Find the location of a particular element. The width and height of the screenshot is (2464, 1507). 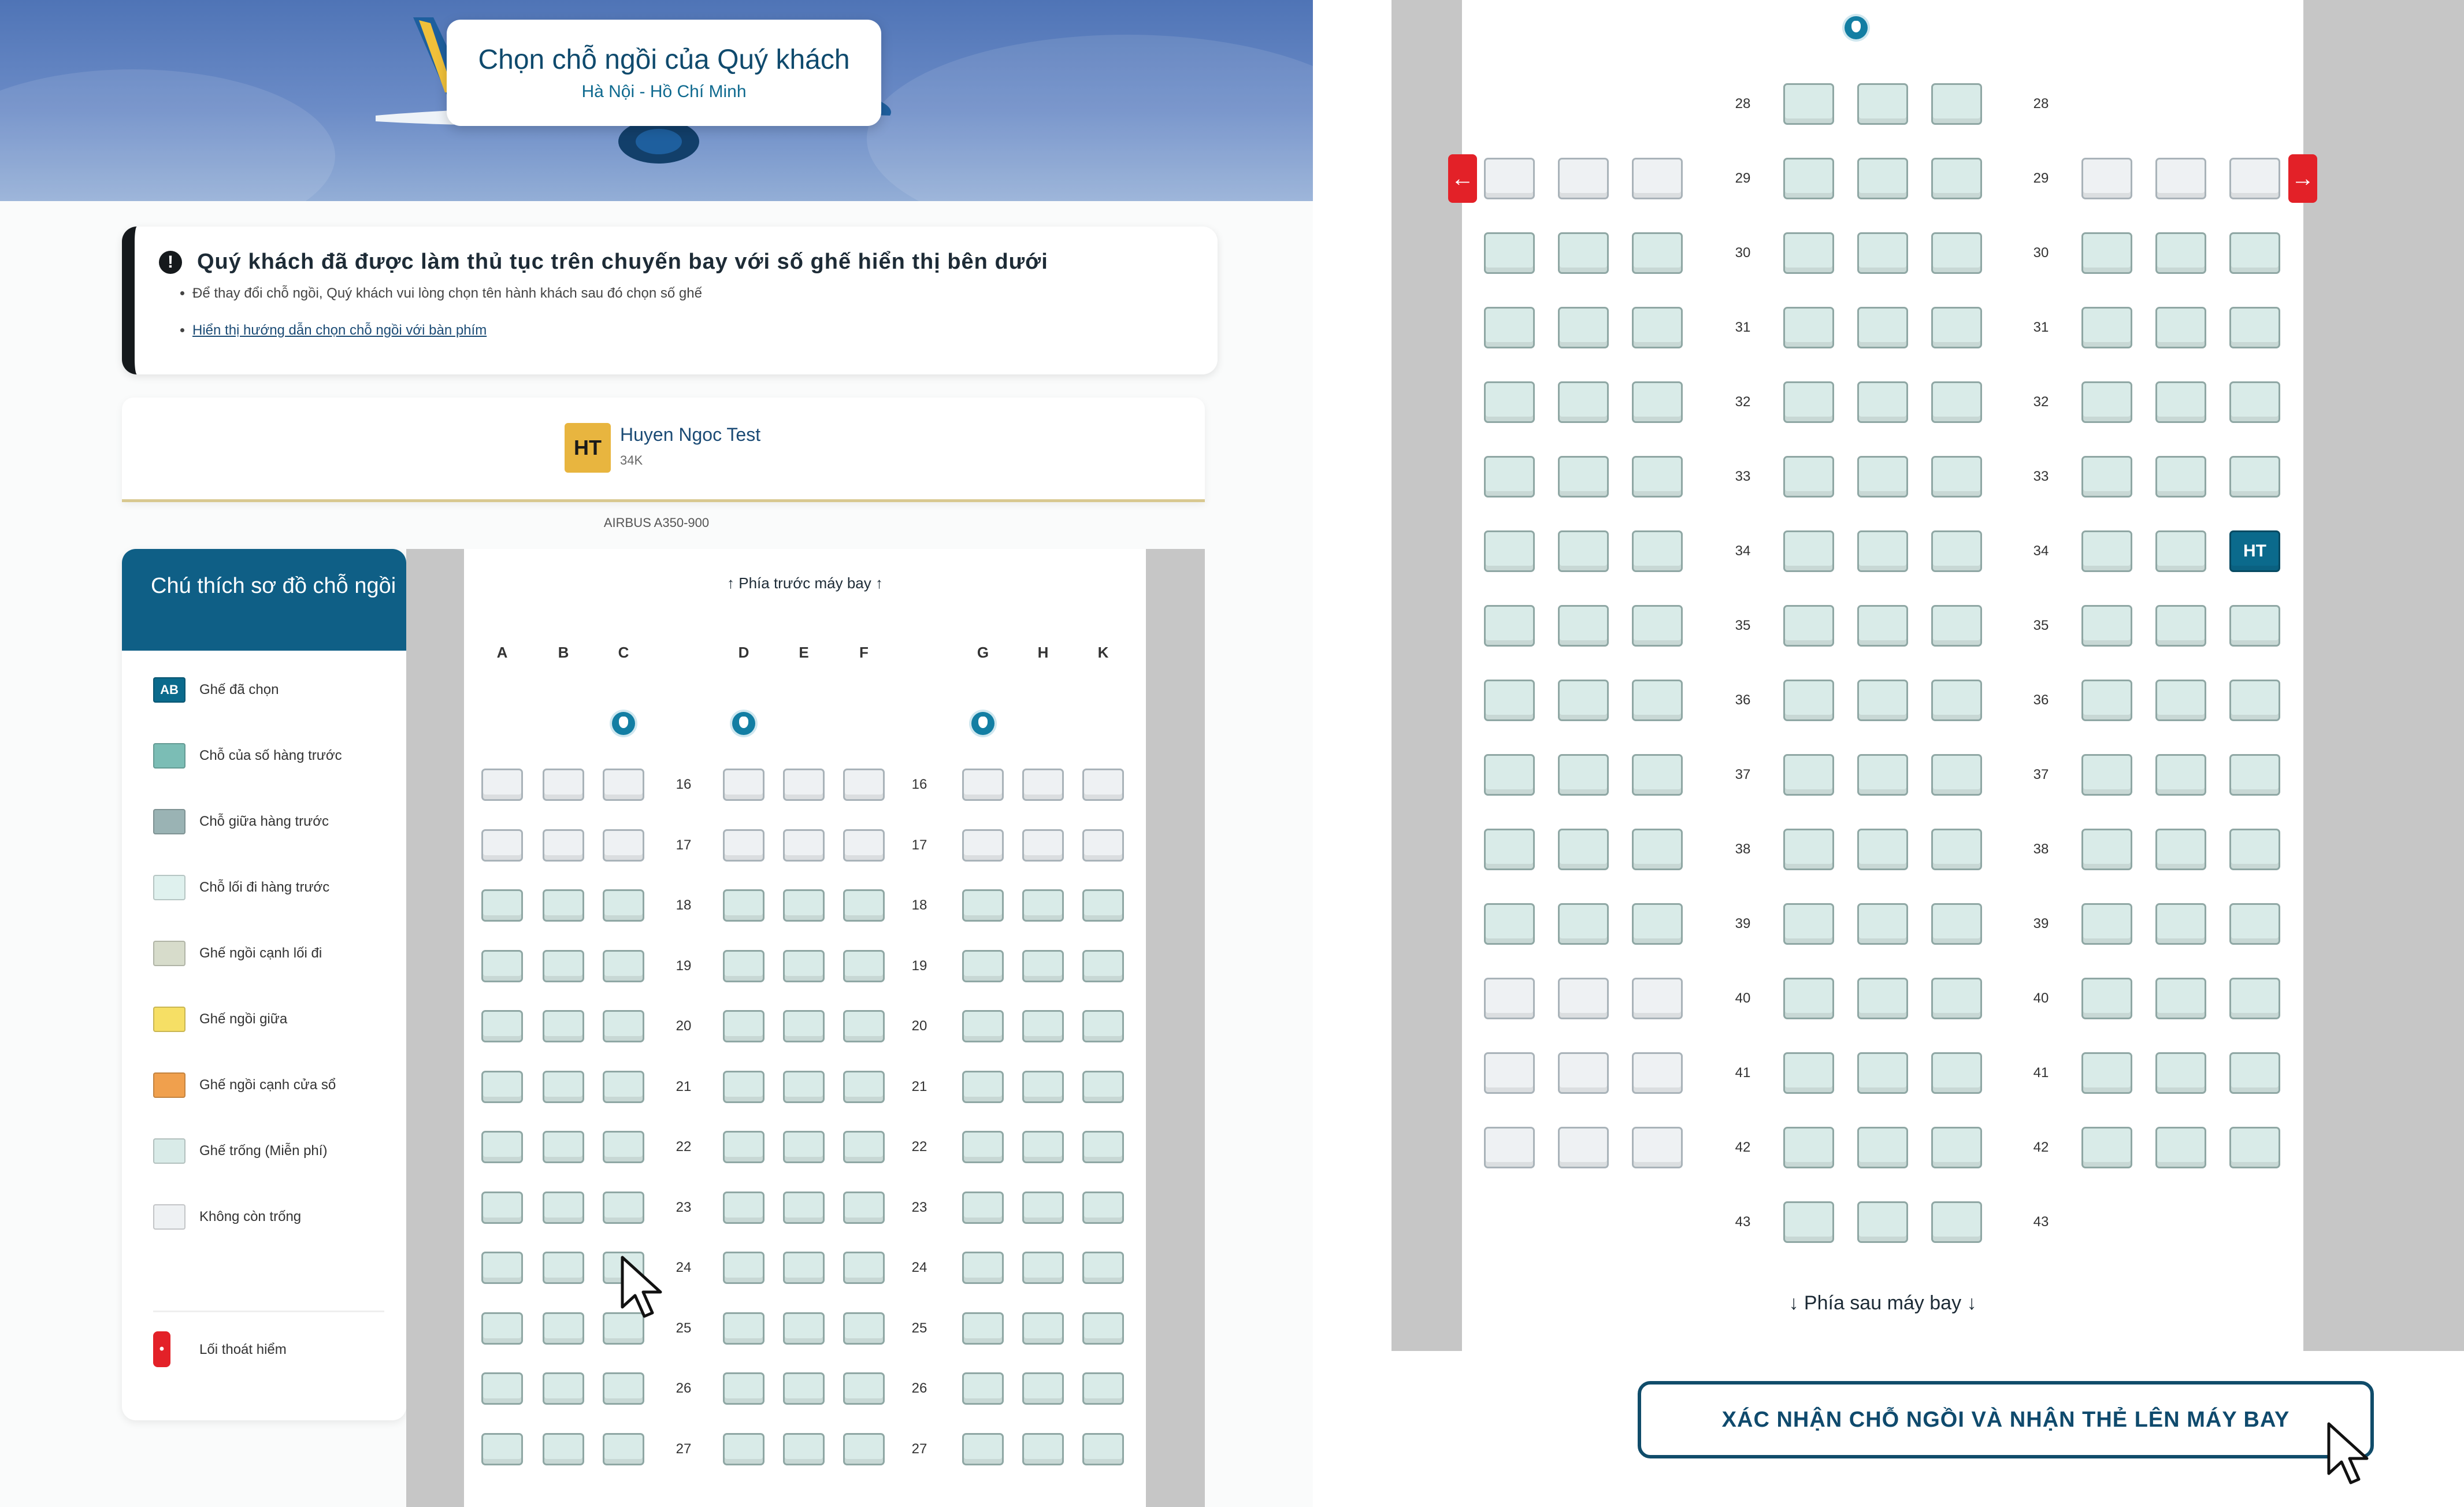

seat-35G is located at coordinates (2106, 626).